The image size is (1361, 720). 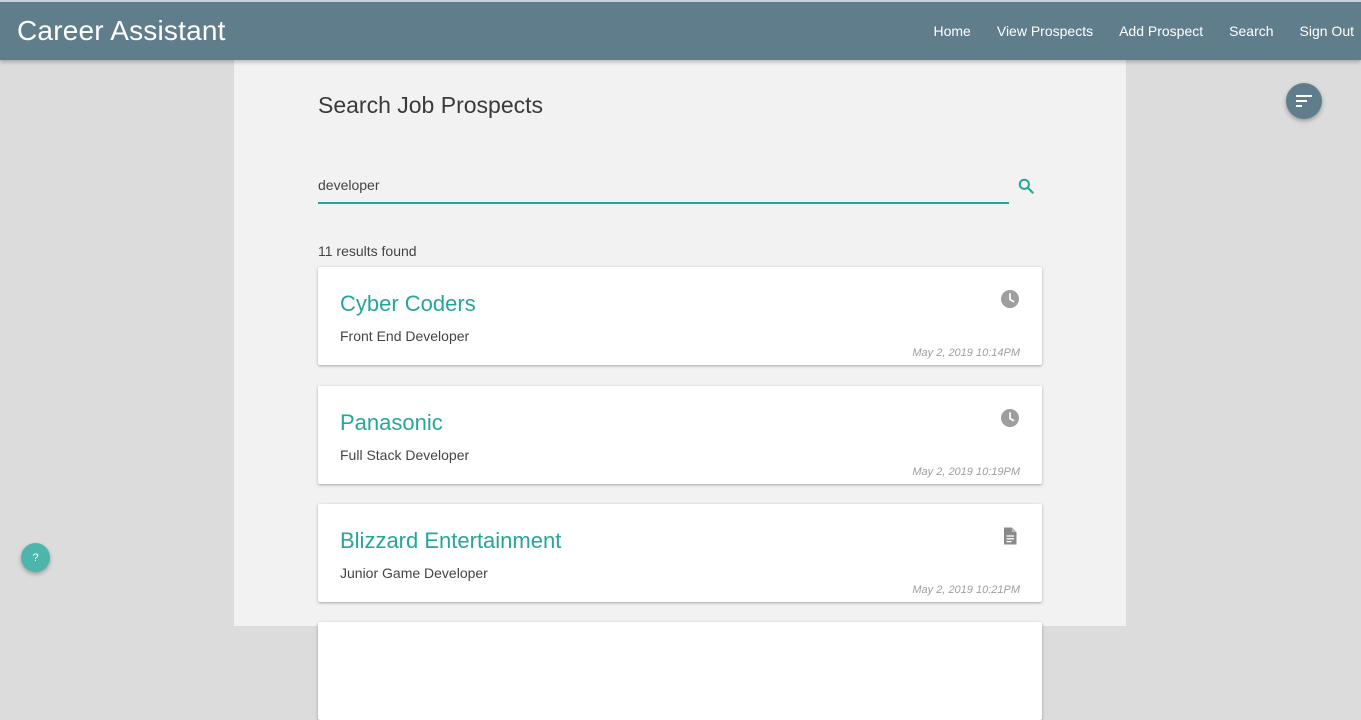 I want to click on nav-link-add-prospect: Add Prospect, so click(x=1161, y=31).